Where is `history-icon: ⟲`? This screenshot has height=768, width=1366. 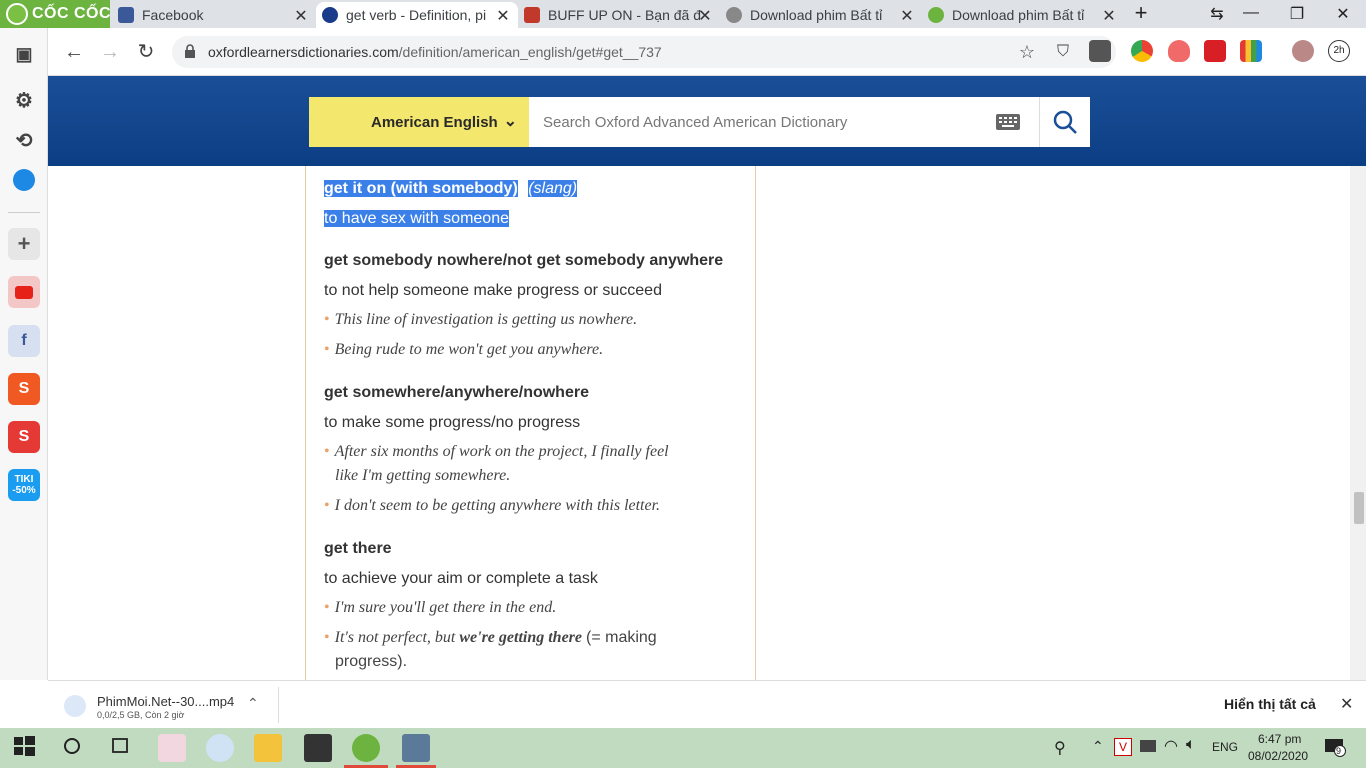
history-icon: ⟲ is located at coordinates (24, 140).